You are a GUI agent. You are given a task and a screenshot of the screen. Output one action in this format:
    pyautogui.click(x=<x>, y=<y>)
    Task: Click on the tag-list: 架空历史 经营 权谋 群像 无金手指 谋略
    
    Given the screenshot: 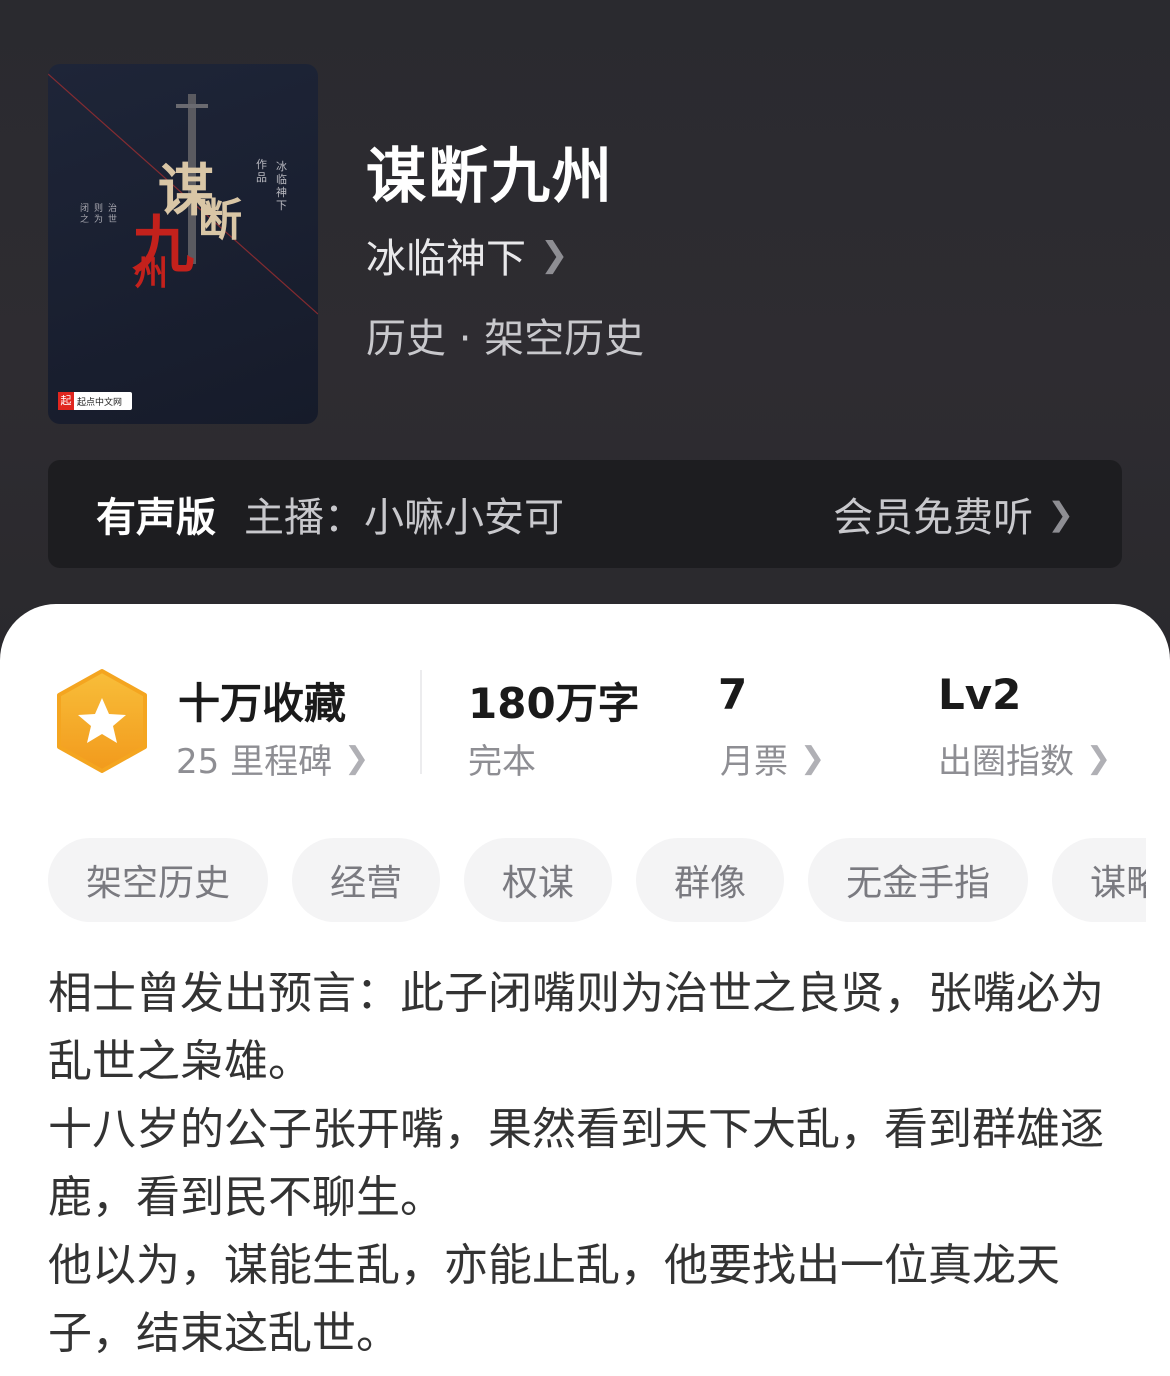 What is the action you would take?
    pyautogui.click(x=597, y=880)
    